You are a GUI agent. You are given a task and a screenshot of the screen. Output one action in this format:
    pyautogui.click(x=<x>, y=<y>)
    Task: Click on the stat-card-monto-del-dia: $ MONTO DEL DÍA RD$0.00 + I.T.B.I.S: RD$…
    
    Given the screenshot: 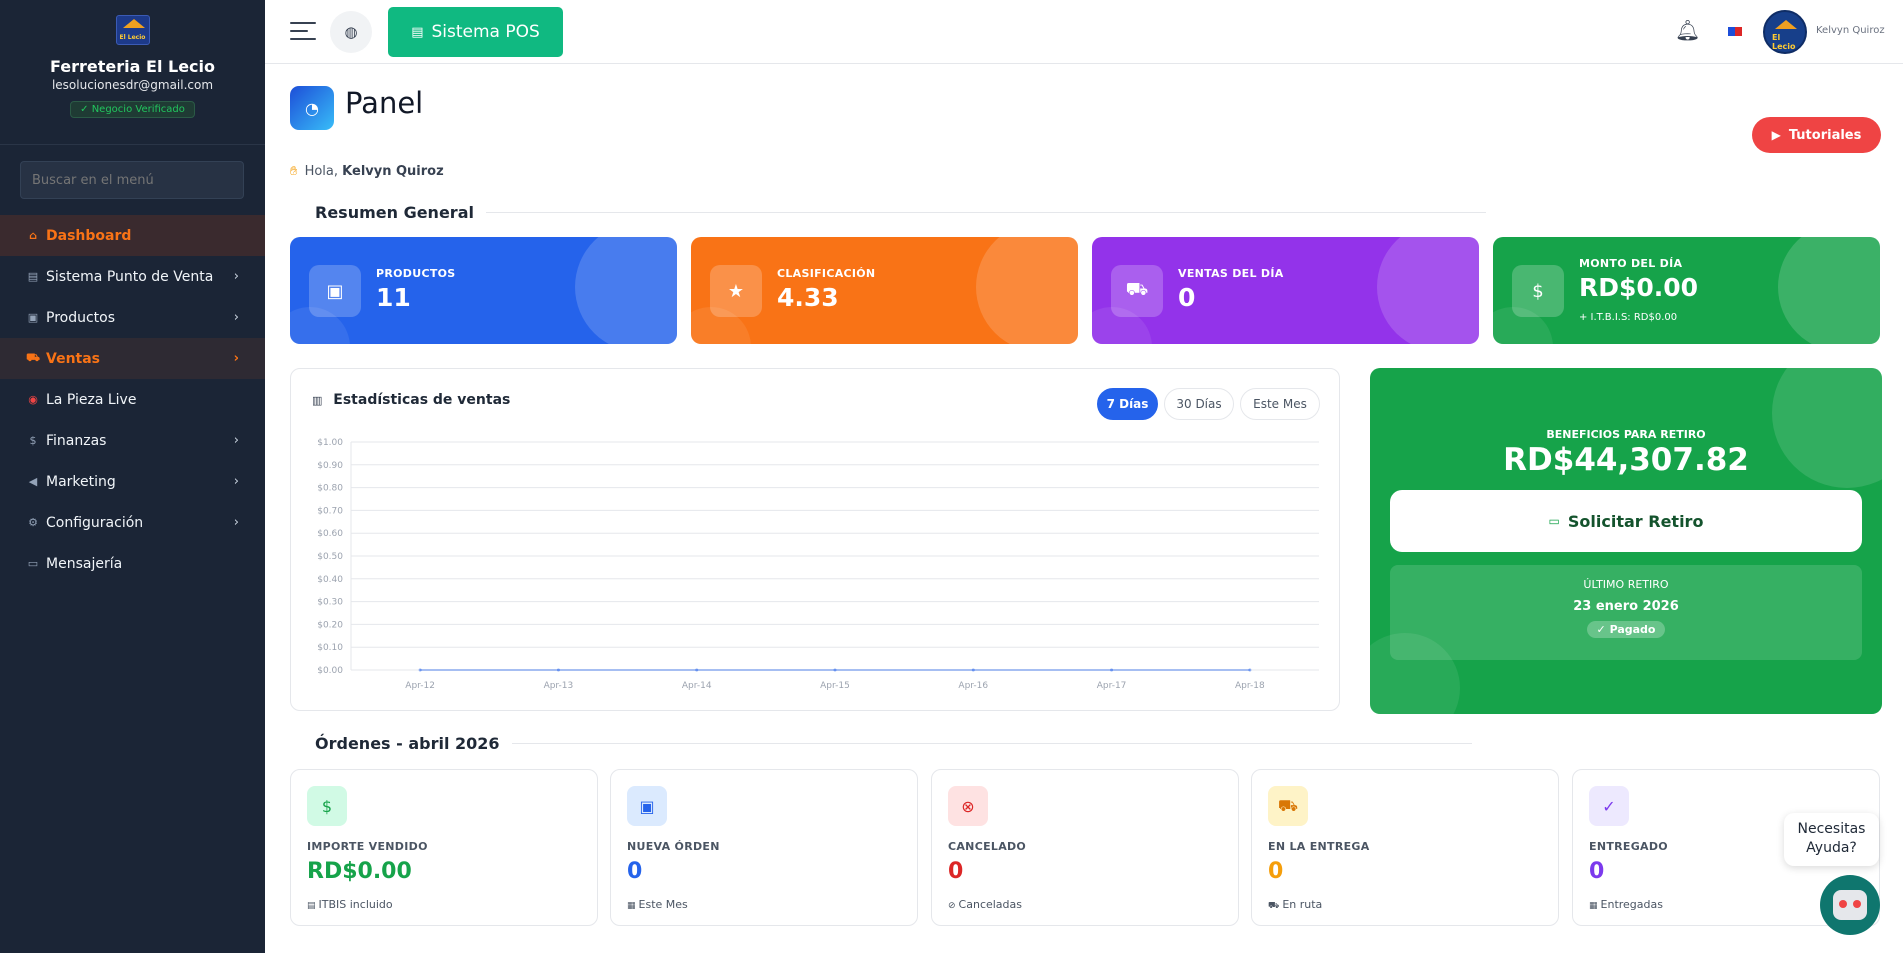 What is the action you would take?
    pyautogui.click(x=1686, y=290)
    